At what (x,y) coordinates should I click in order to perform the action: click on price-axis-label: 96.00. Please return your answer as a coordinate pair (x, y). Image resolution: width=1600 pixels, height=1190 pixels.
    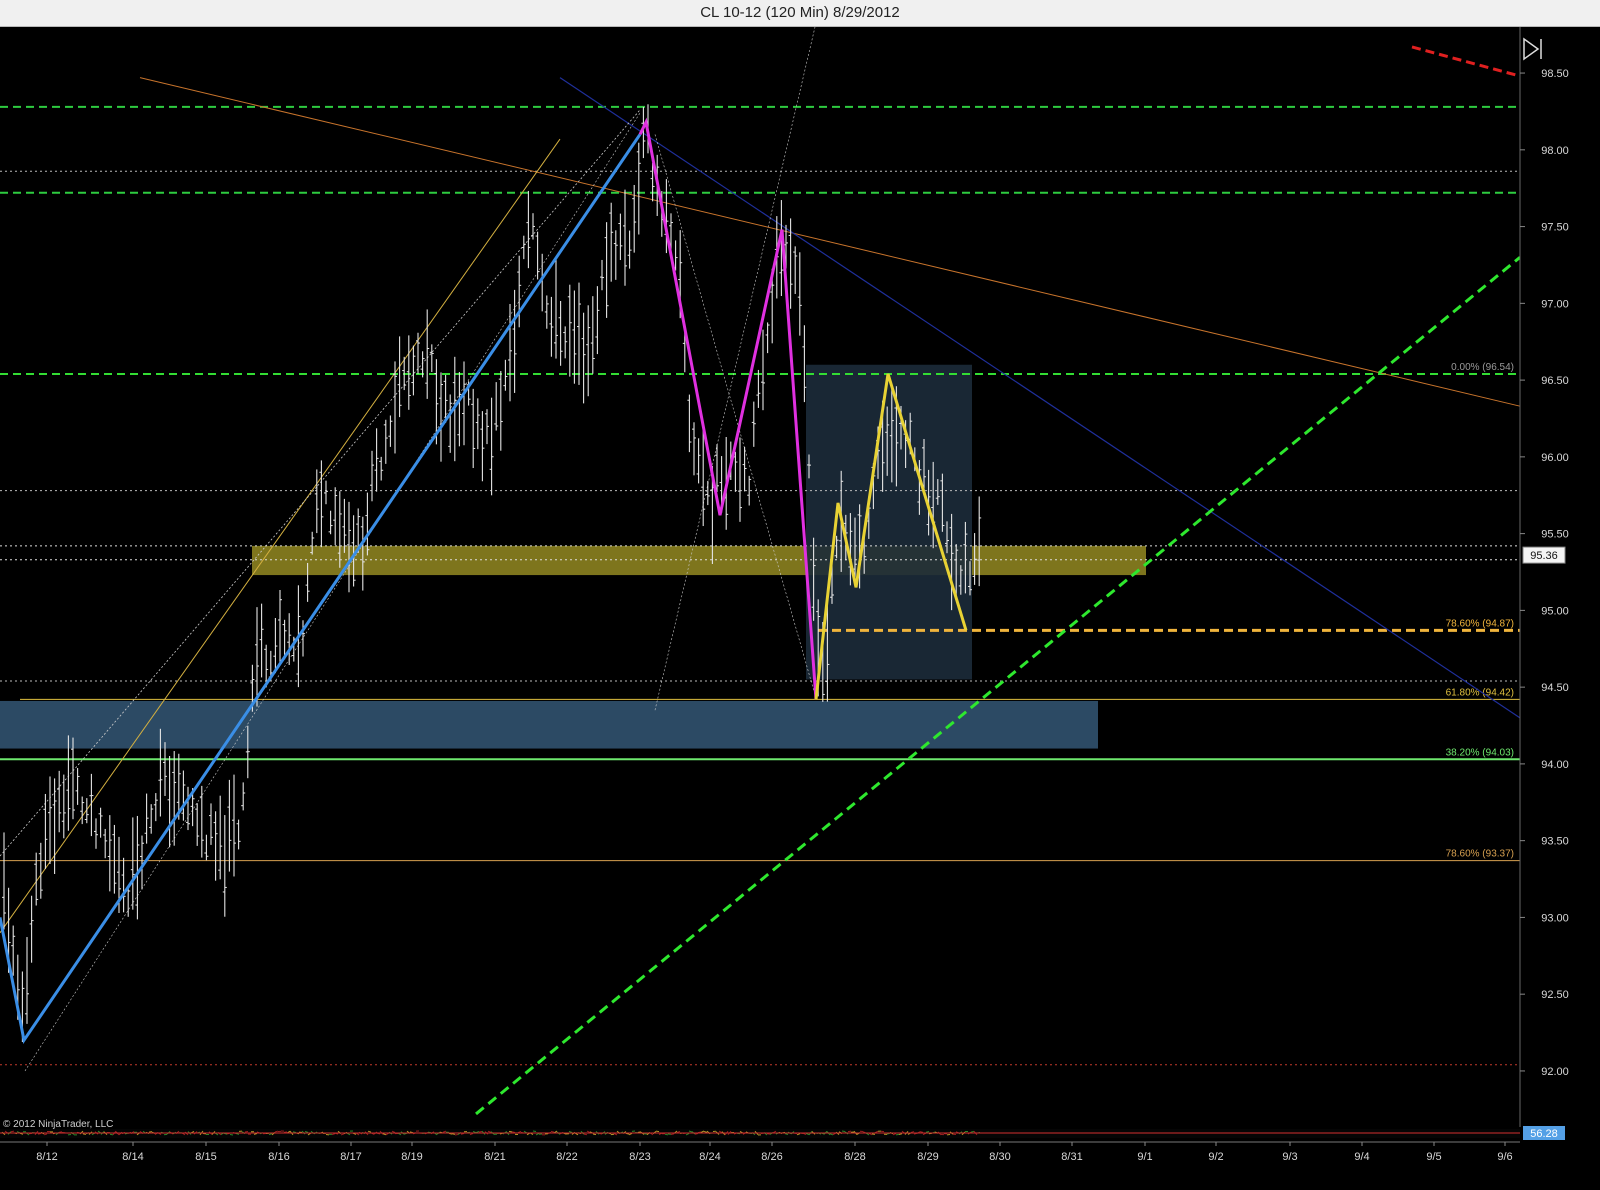
    Looking at the image, I should click on (1555, 458).